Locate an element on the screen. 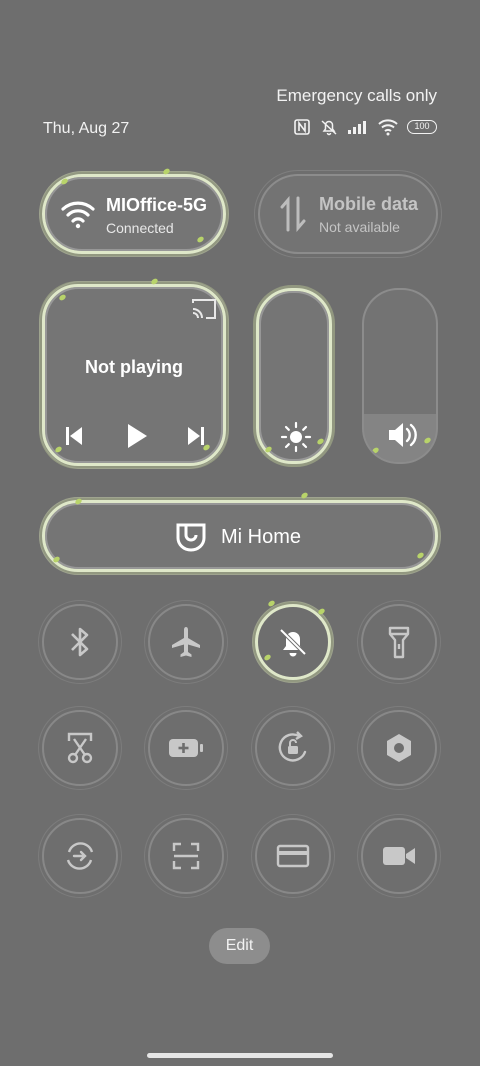 The image size is (480, 1066). toggle-flashlight is located at coordinates (399, 642).